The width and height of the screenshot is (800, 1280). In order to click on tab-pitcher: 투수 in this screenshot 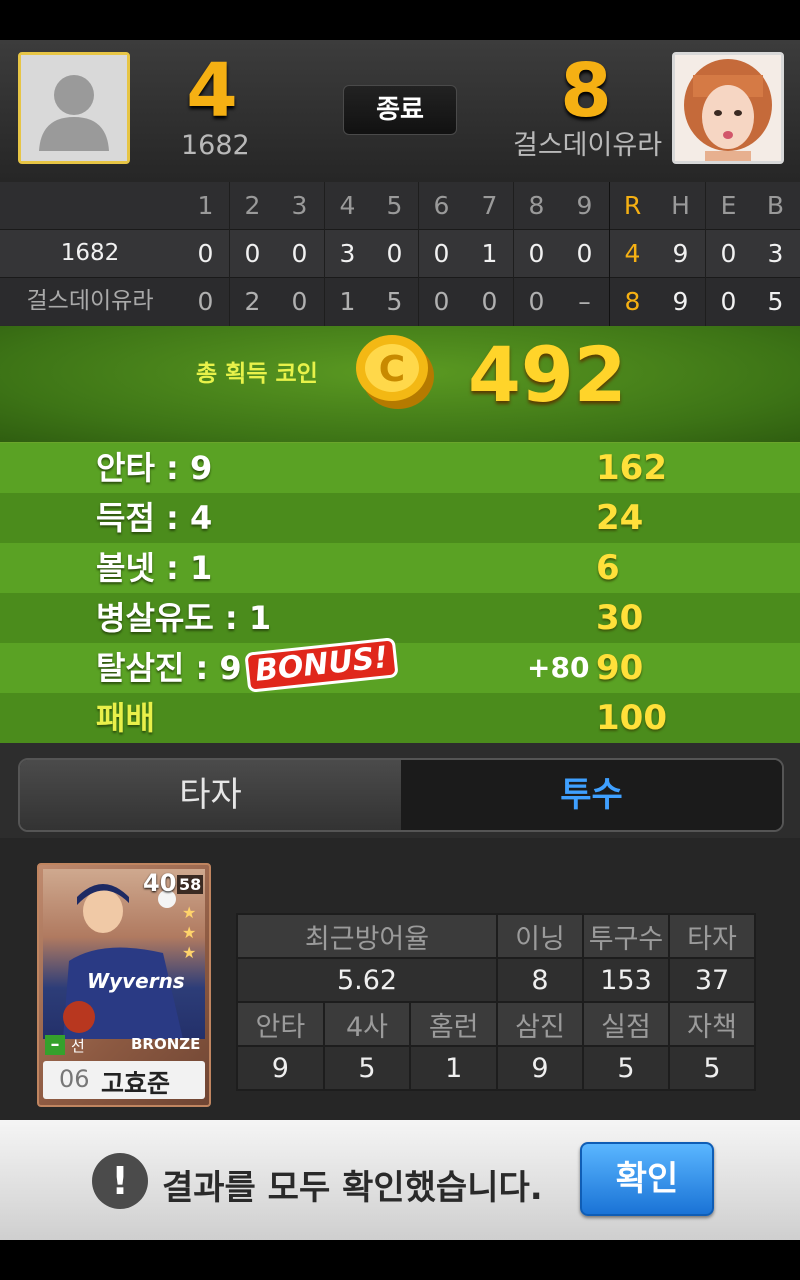, I will do `click(591, 795)`.